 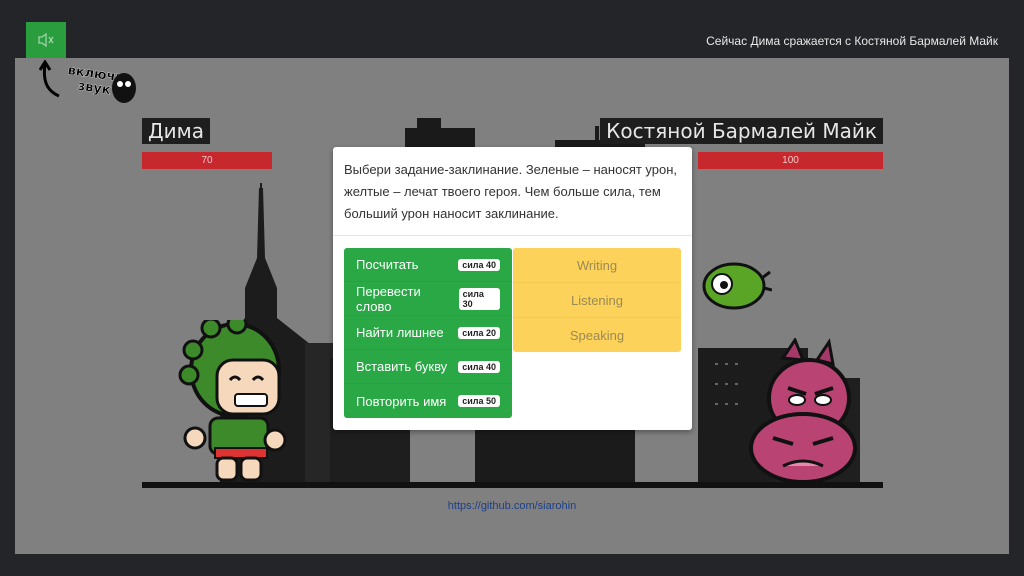 I want to click on attack-spell-label: Найти лишнее, so click(x=400, y=332).